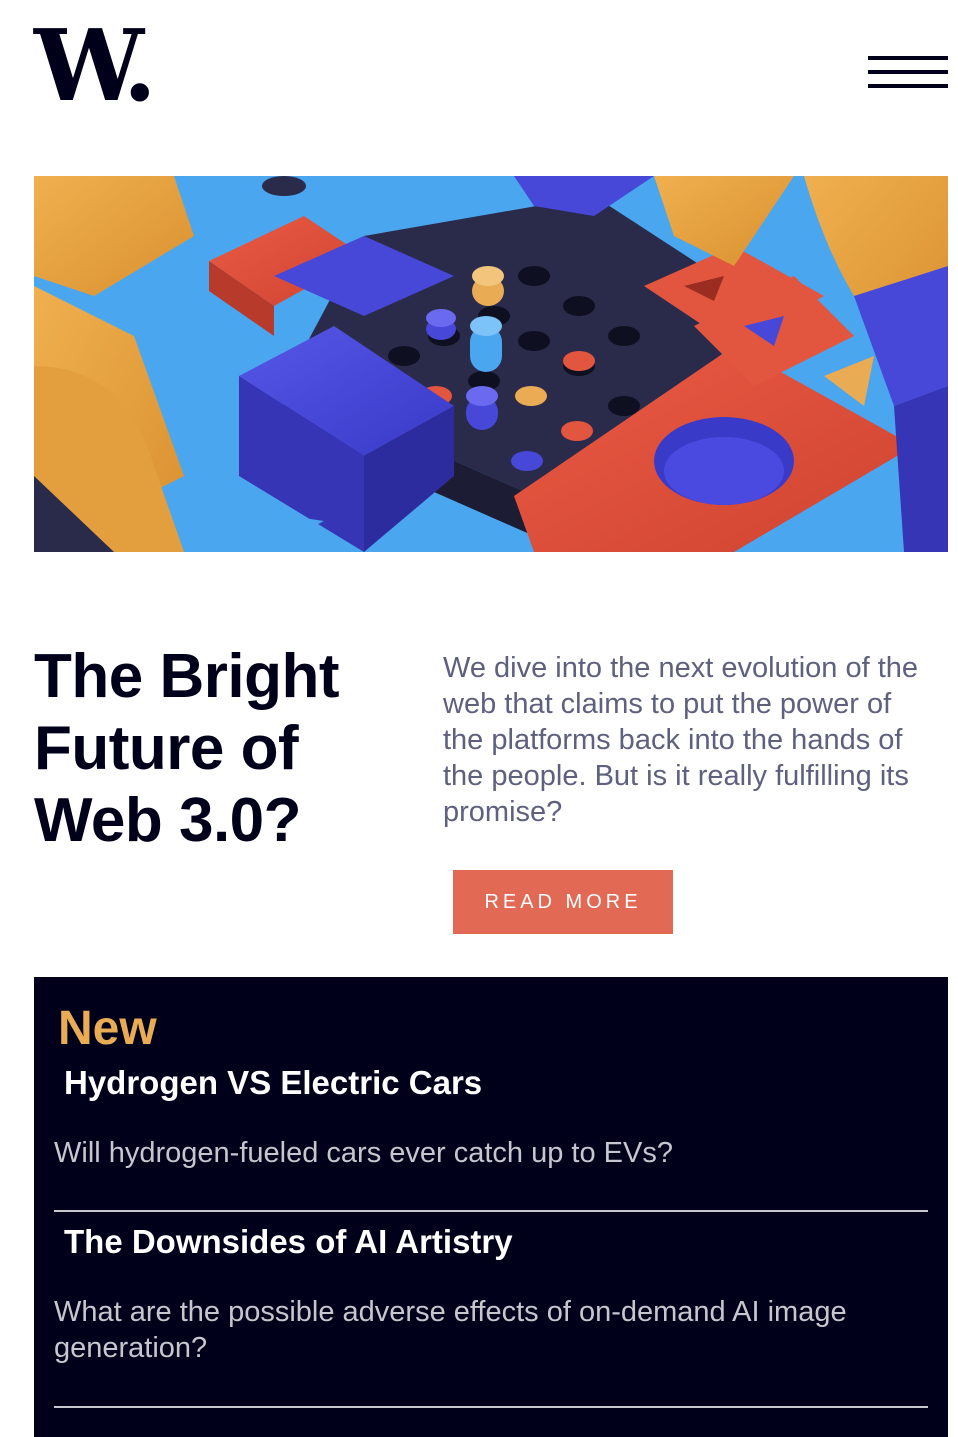  I want to click on read-more-button: READ MORE, so click(563, 902).